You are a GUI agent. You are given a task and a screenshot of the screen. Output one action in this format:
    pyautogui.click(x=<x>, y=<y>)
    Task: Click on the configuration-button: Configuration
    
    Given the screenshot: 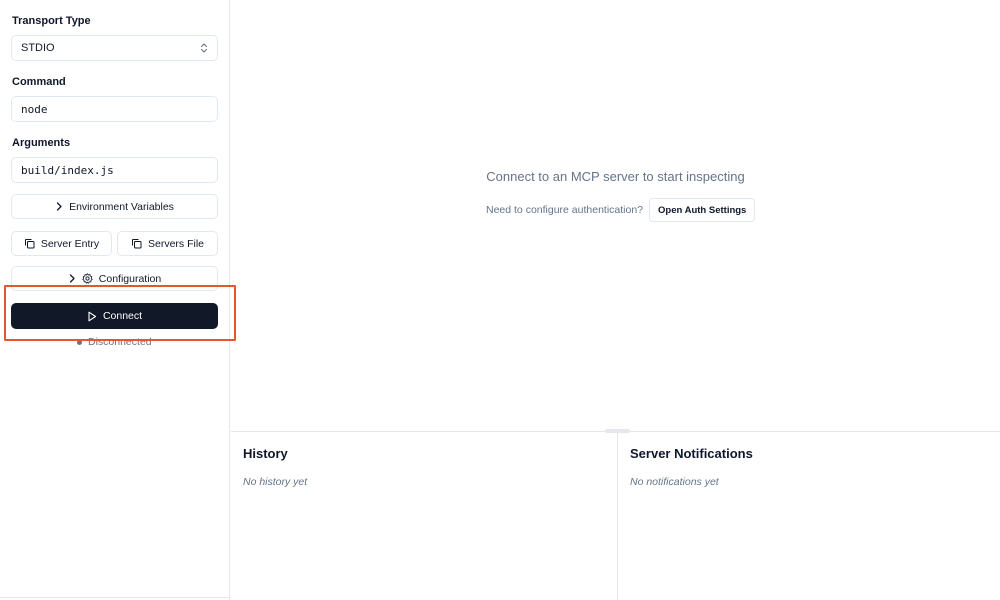 What is the action you would take?
    pyautogui.click(x=114, y=278)
    